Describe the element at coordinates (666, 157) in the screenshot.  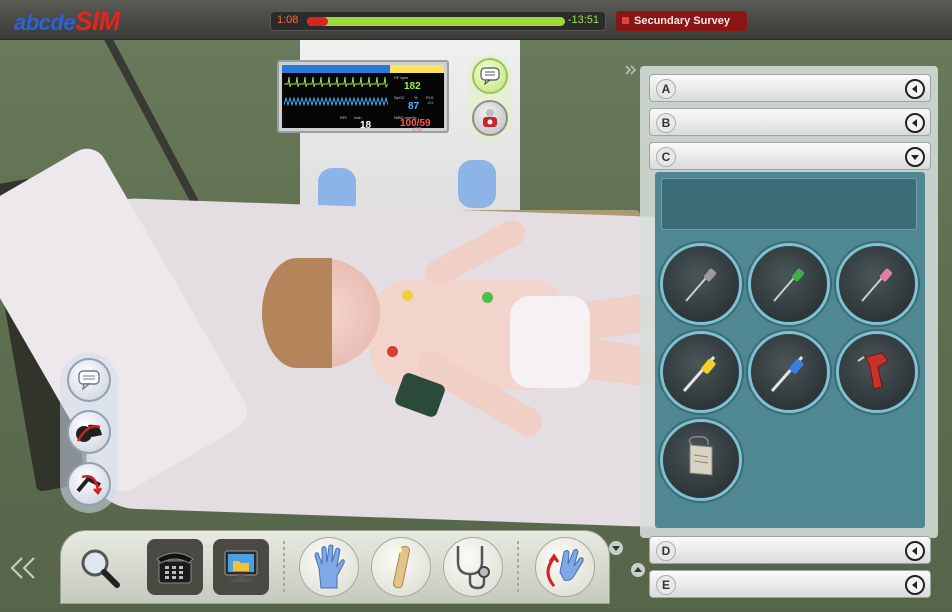
I see `section-letter: C` at that location.